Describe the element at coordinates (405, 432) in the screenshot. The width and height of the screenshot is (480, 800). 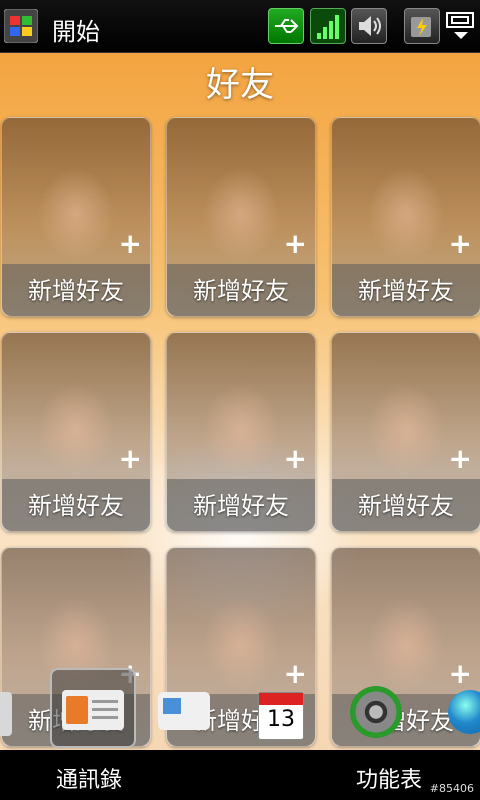
I see `add-friend-tile-6: + 新增好友` at that location.